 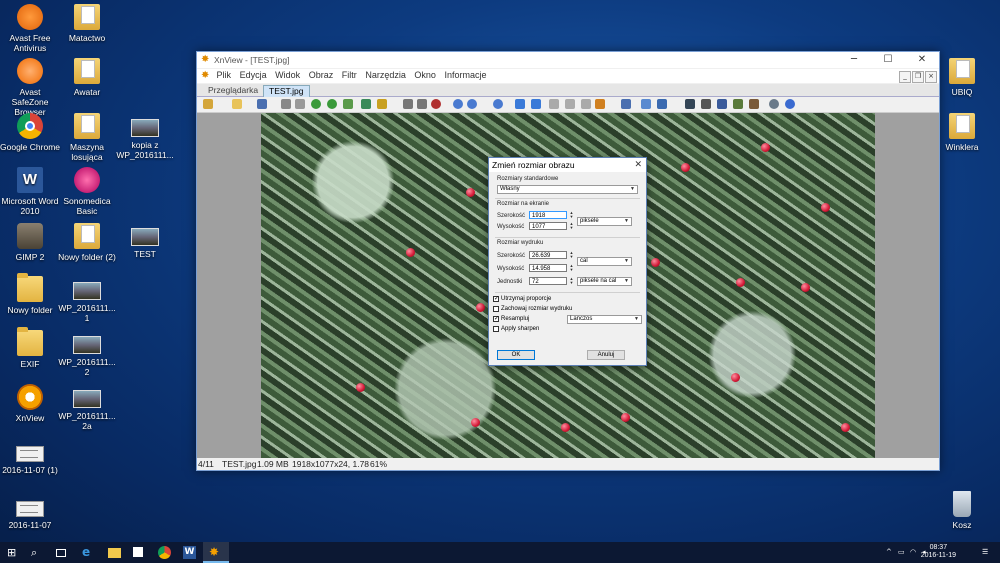 I want to click on title-bar: ✸ XnView - [TEST.jpg] ─ ☐ ✕, so click(x=568, y=60).